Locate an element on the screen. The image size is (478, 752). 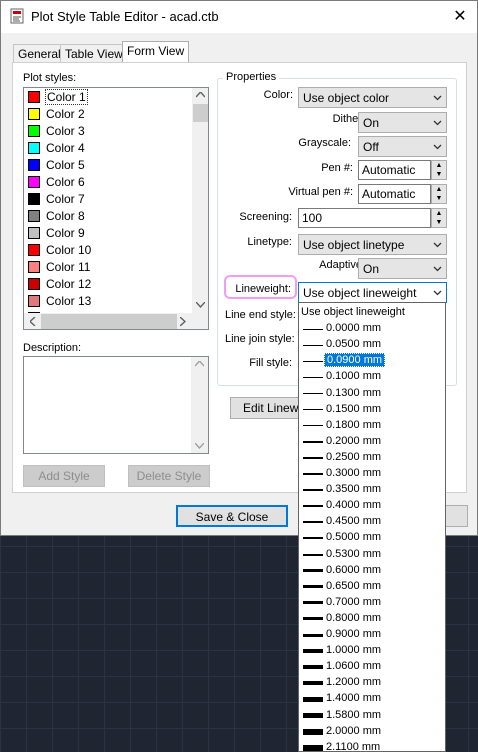
list-item: 1.4000 mm is located at coordinates (372, 699).